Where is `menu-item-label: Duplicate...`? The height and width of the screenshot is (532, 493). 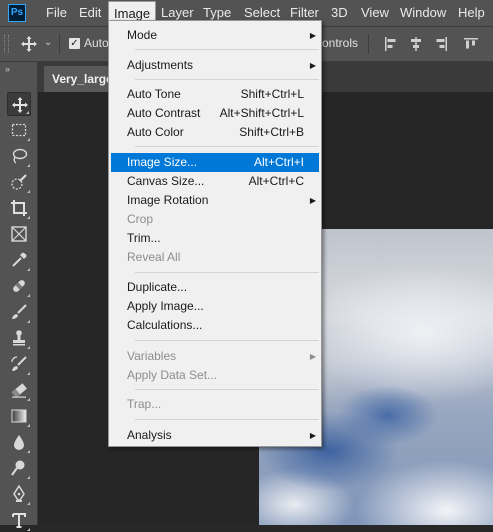
menu-item-label: Duplicate... is located at coordinates (157, 287).